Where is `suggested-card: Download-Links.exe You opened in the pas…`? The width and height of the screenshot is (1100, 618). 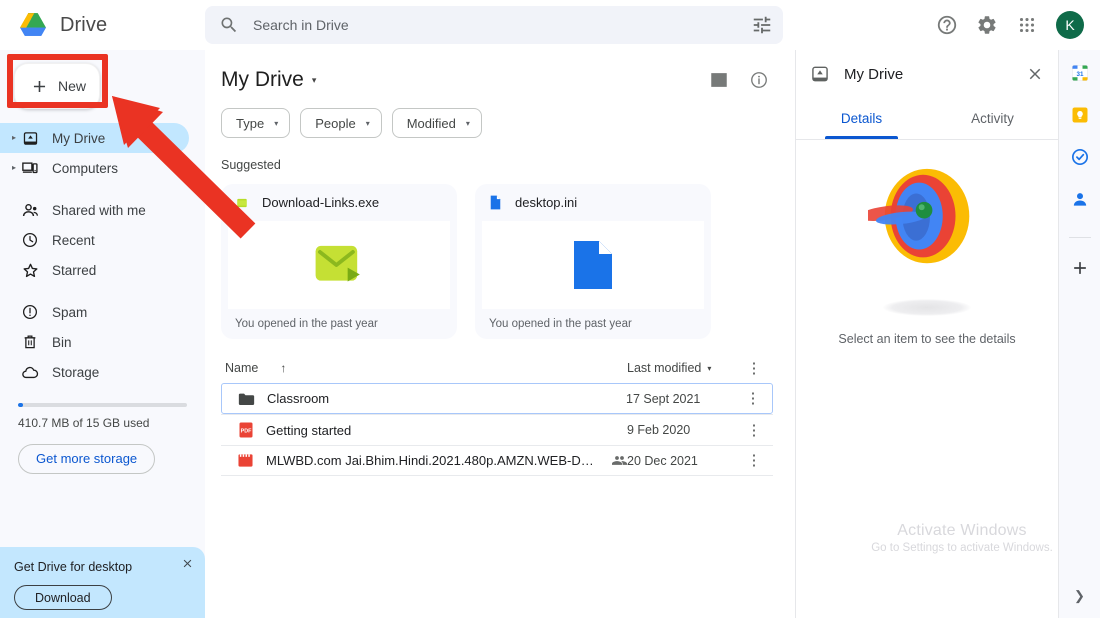
suggested-card: Download-Links.exe You opened in the pas… is located at coordinates (339, 261).